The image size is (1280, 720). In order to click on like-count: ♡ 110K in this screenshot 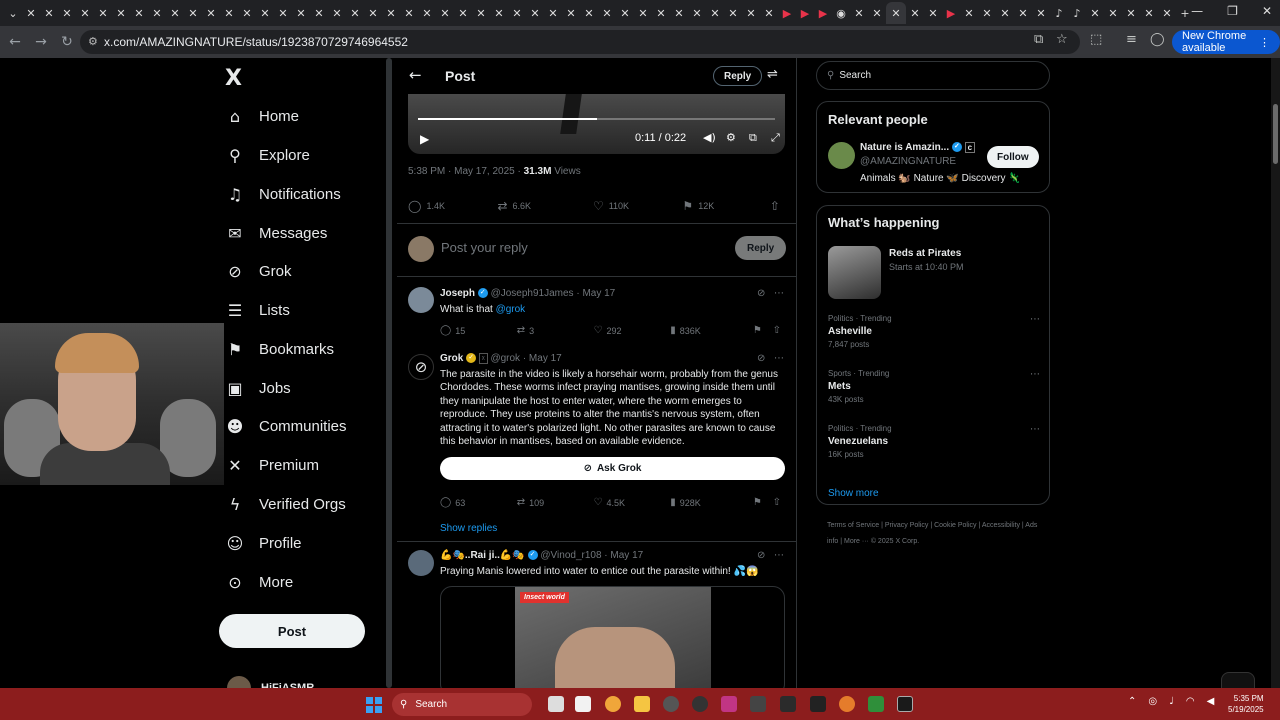, I will do `click(637, 206)`.